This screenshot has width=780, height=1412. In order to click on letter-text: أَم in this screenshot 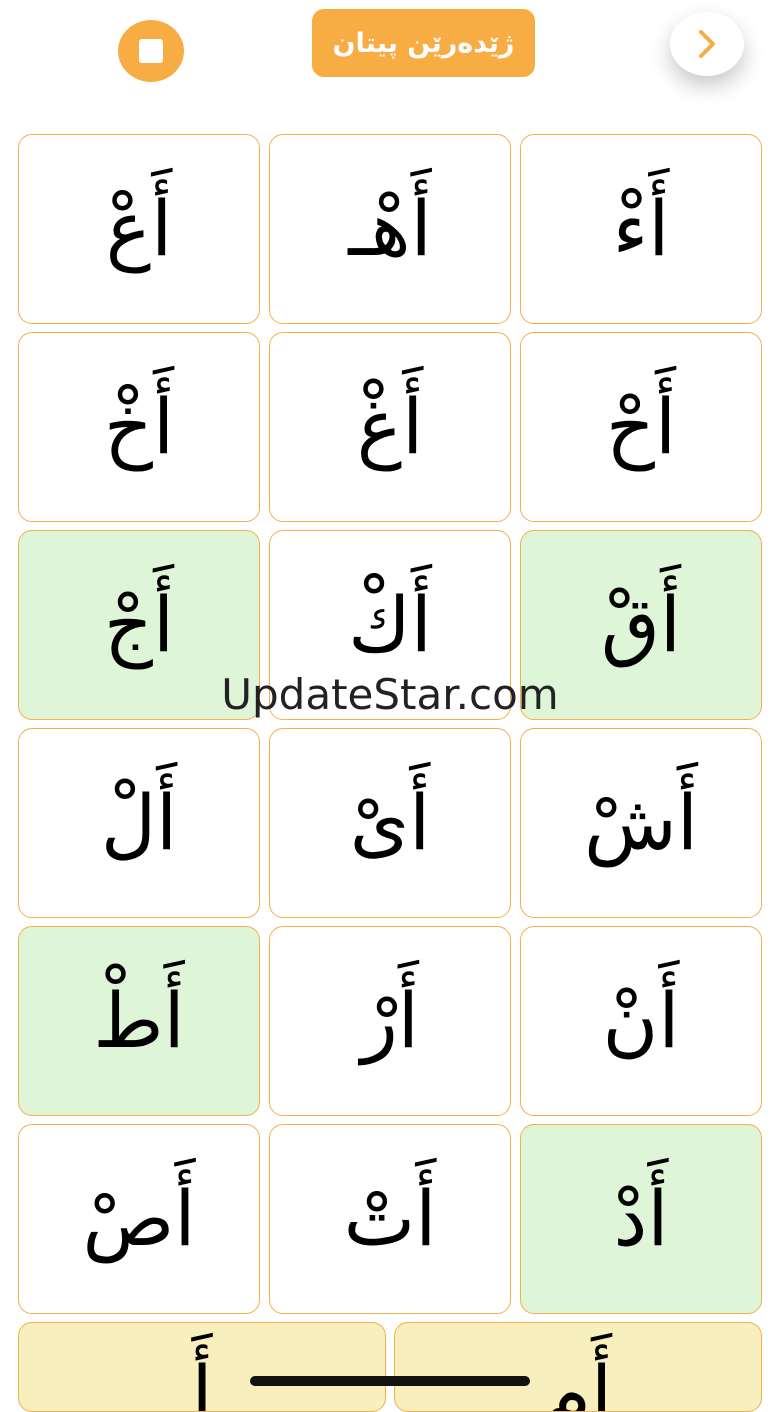, I will do `click(578, 1380)`.